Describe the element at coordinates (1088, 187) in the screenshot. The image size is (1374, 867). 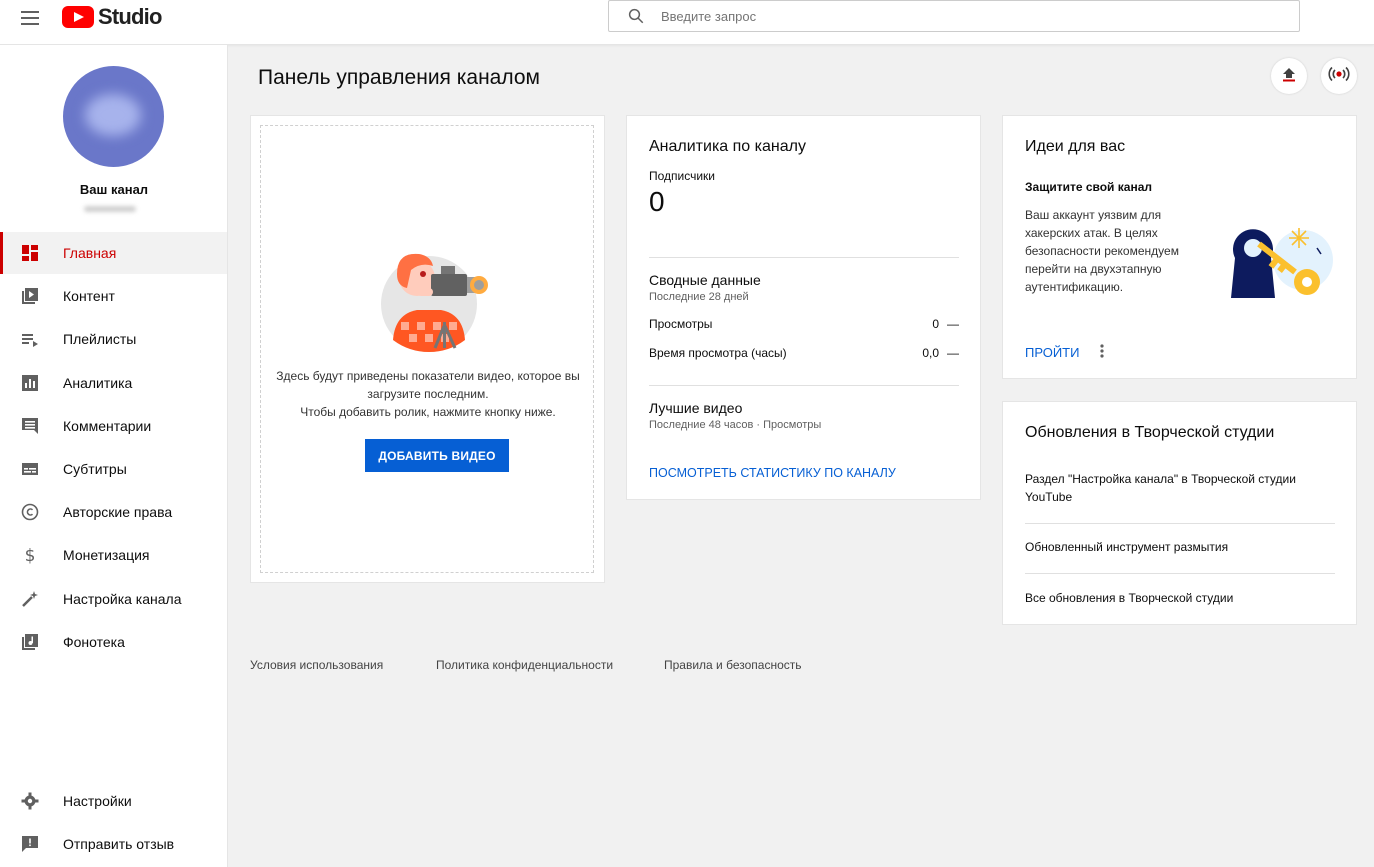
I see `ideas-subtitle: Защитите свой канал` at that location.